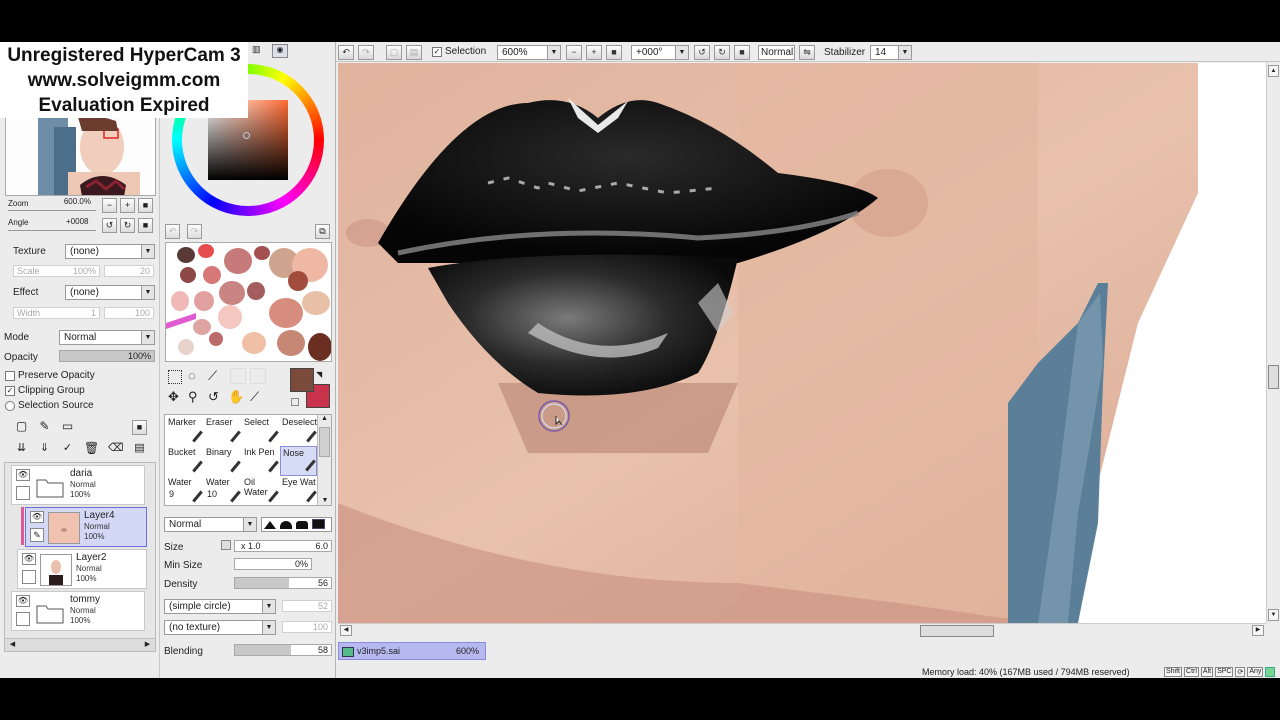  I want to click on layer-lock-icon: ▤, so click(139, 449).